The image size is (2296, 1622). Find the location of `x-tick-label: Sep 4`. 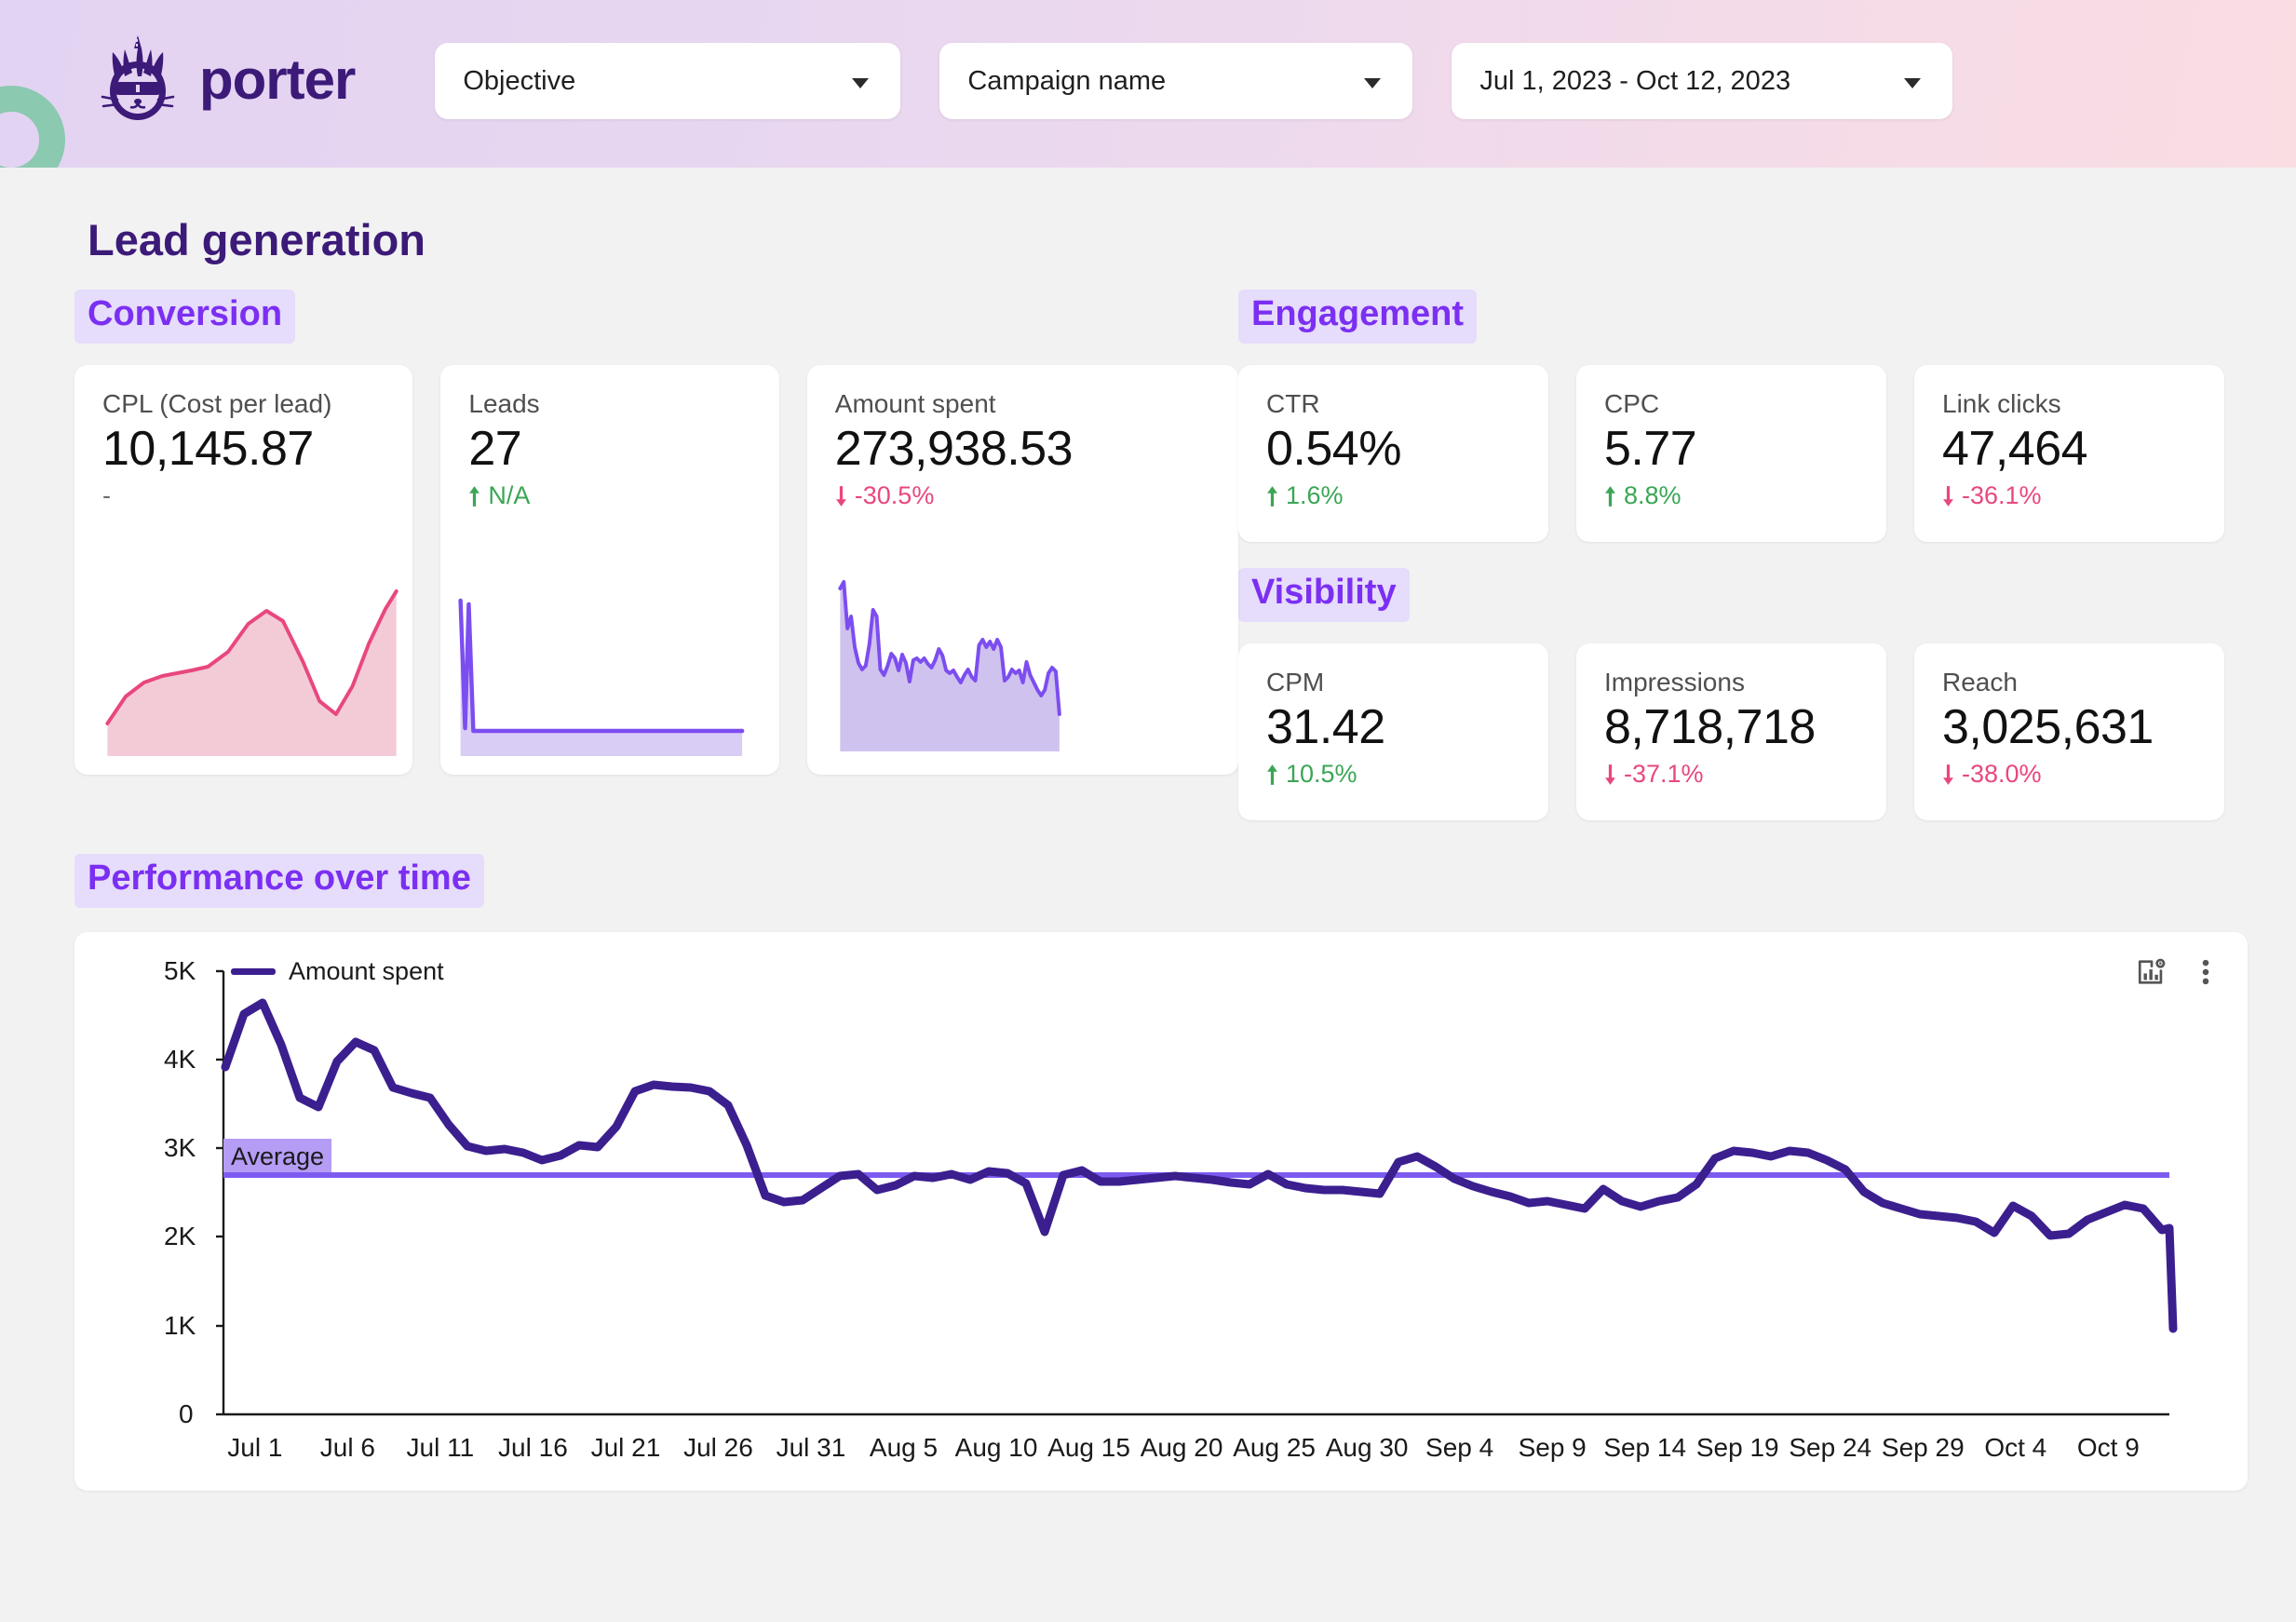

x-tick-label: Sep 4 is located at coordinates (1460, 1447).